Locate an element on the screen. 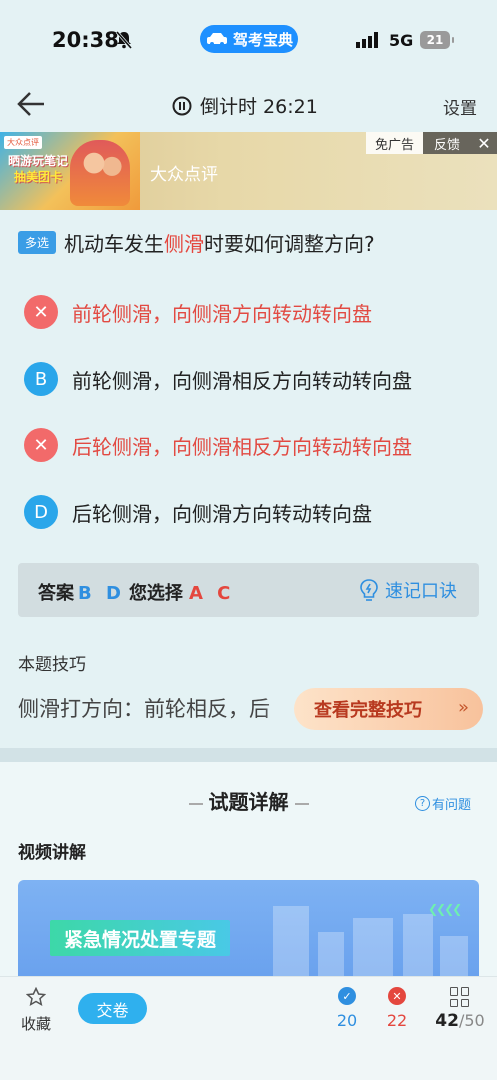 This screenshot has height=1080, width=497. app-badge: 驾考宝典 is located at coordinates (249, 39).